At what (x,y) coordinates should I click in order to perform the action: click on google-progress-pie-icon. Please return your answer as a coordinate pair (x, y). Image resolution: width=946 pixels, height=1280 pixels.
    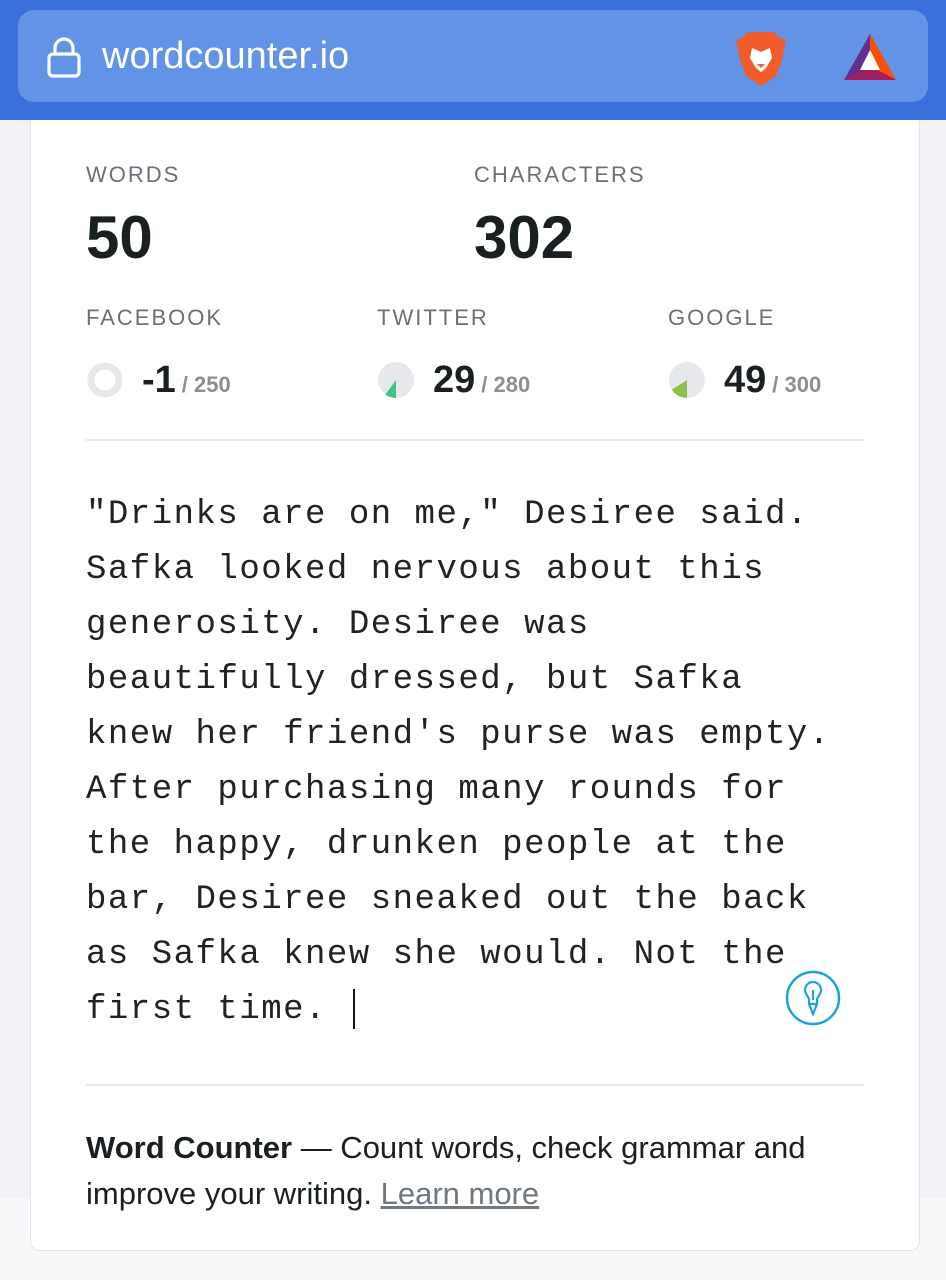
    Looking at the image, I should click on (687, 380).